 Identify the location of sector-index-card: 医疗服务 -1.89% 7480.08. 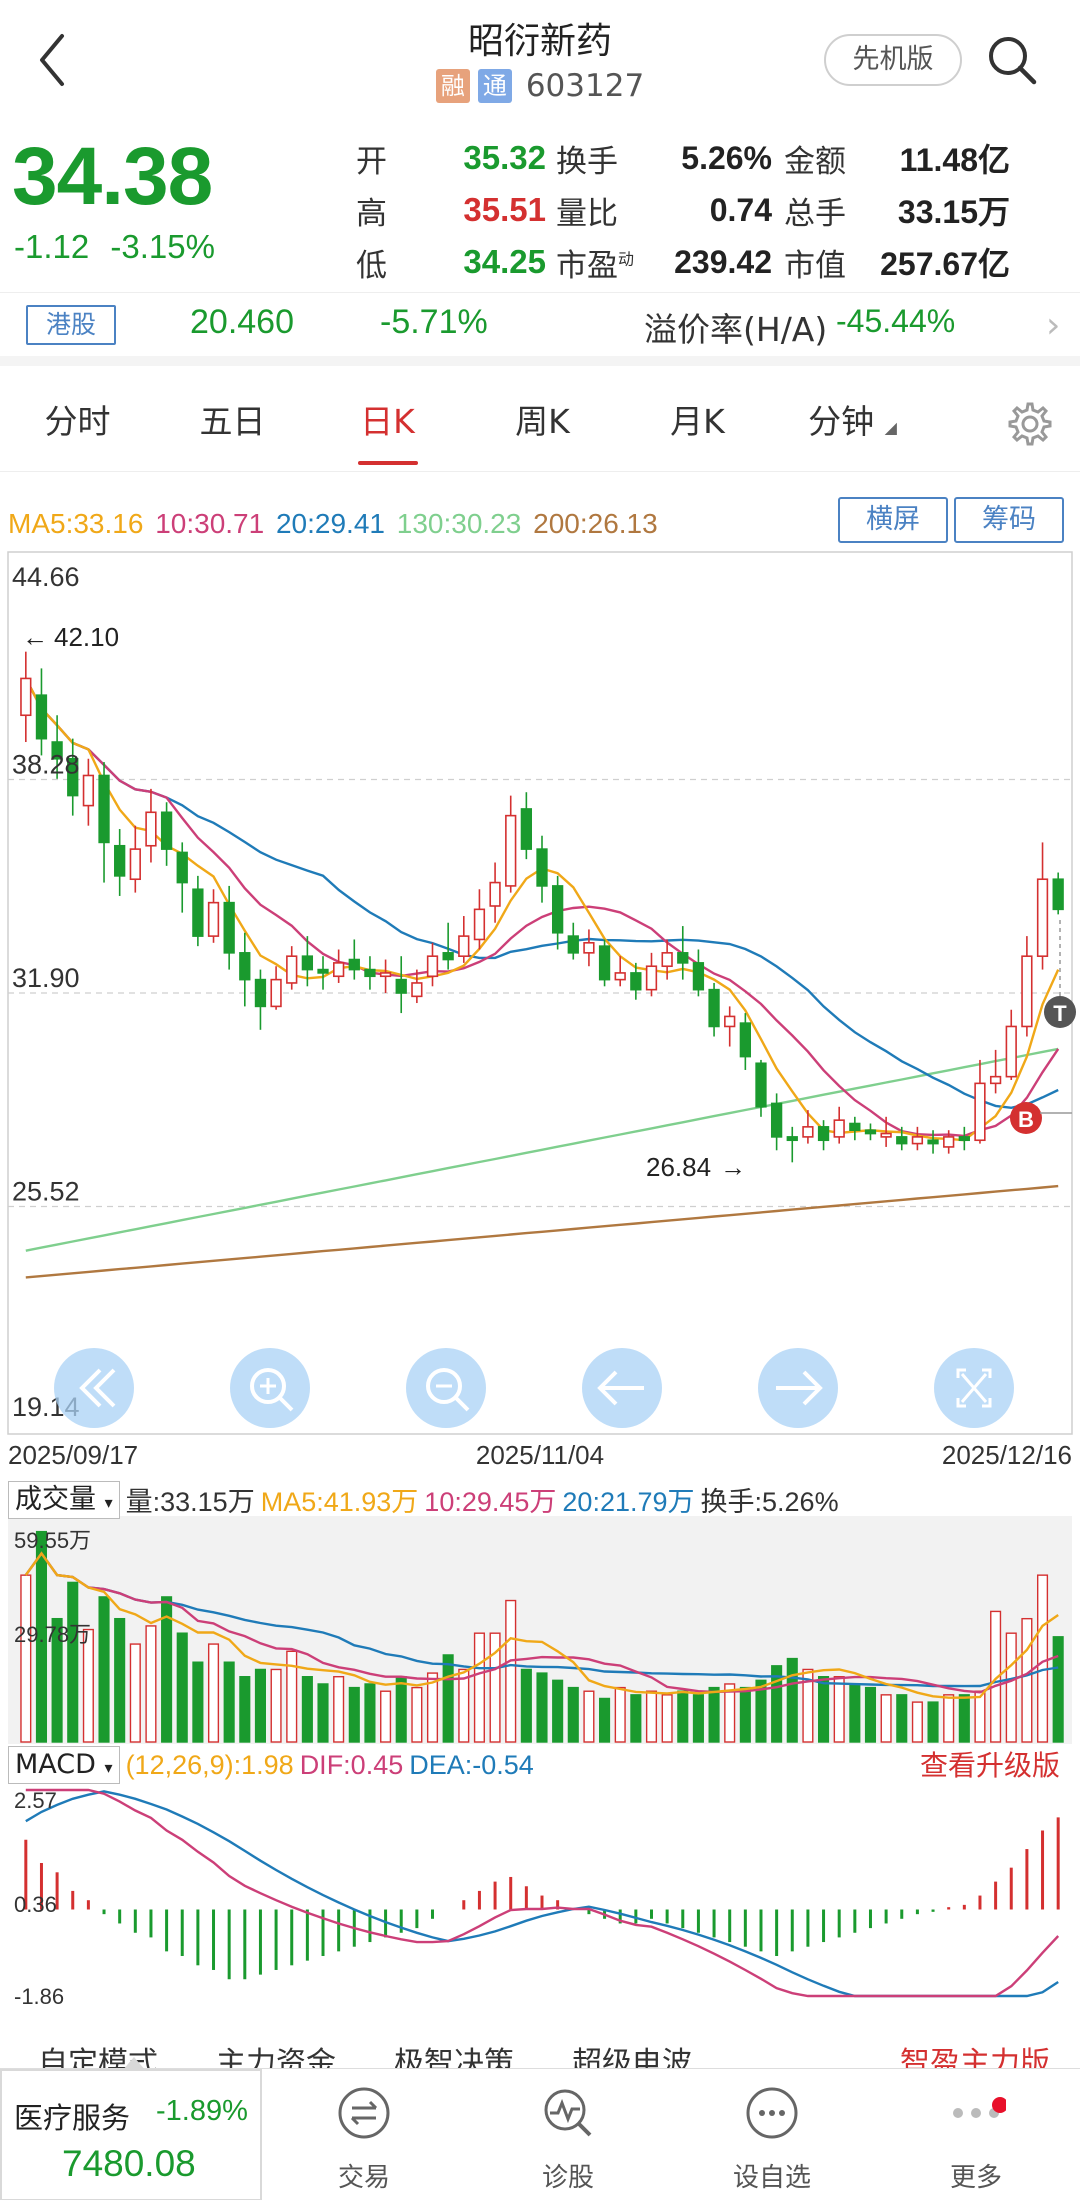
(131, 2128).